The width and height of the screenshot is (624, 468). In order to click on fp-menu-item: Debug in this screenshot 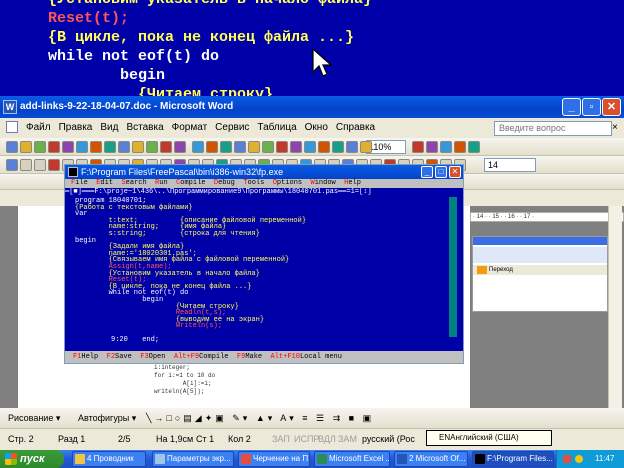, I will do `click(228, 183)`.